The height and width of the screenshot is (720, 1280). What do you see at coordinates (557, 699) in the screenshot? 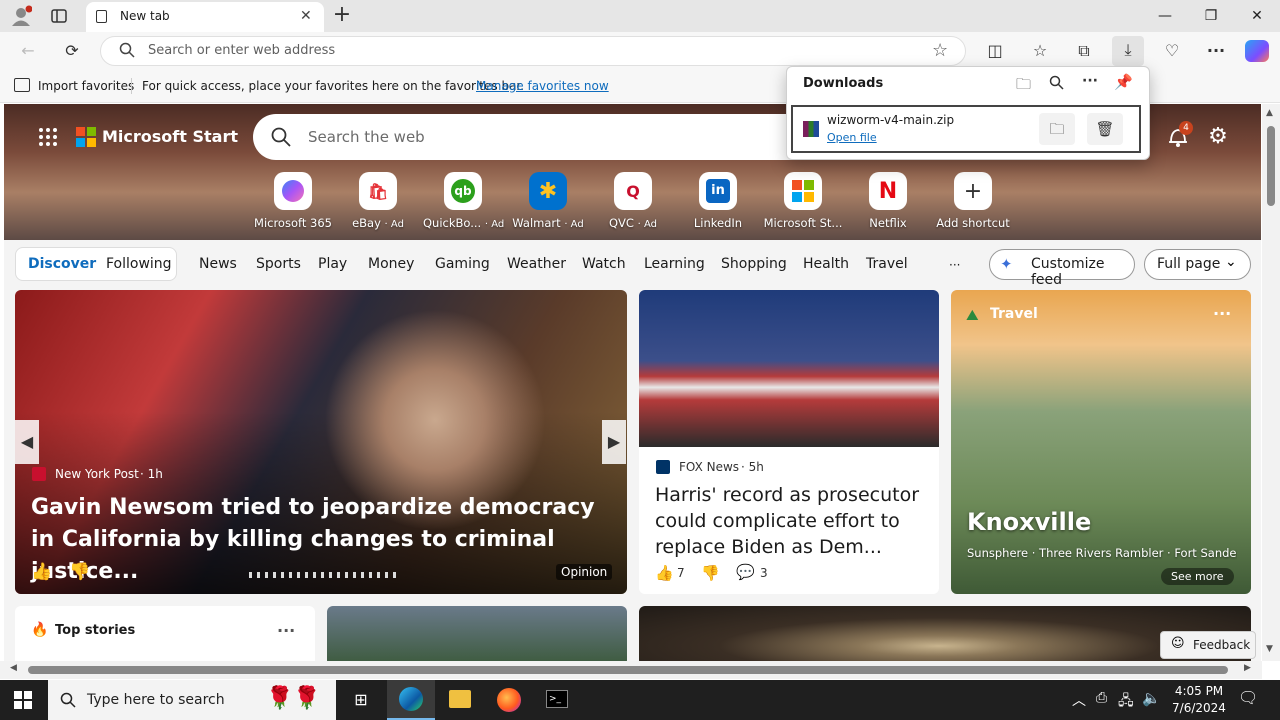
I see `terminal-icon: >_` at bounding box center [557, 699].